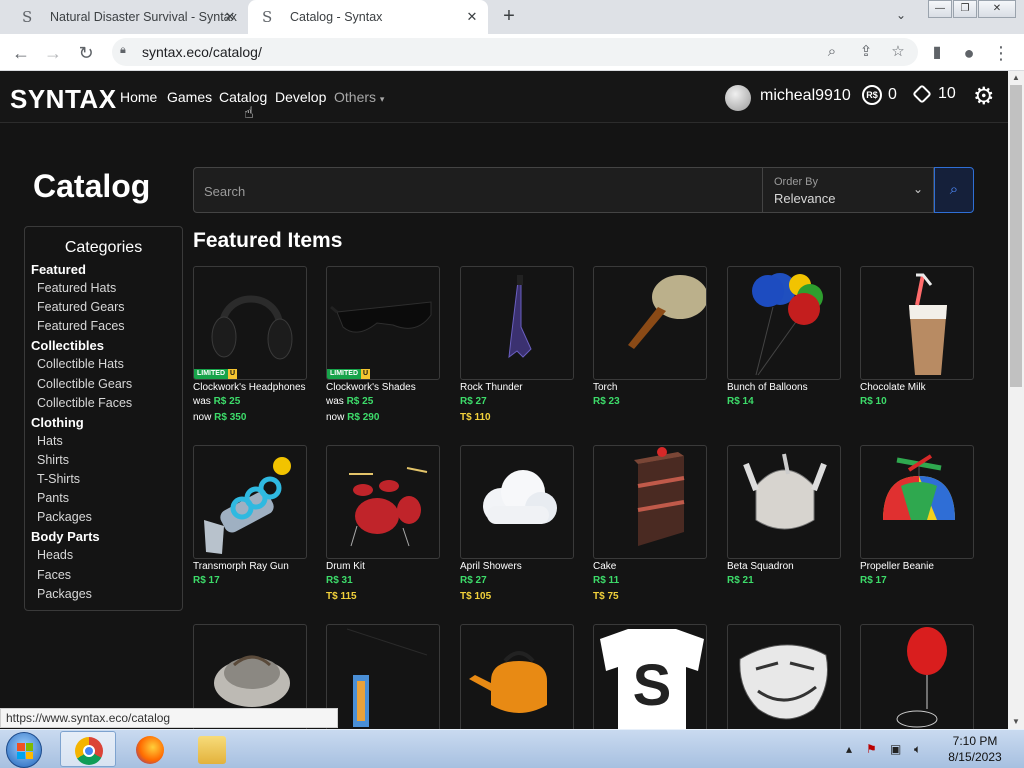  Describe the element at coordinates (760, 566) in the screenshot. I see `item-name: Beta Squadron` at that location.